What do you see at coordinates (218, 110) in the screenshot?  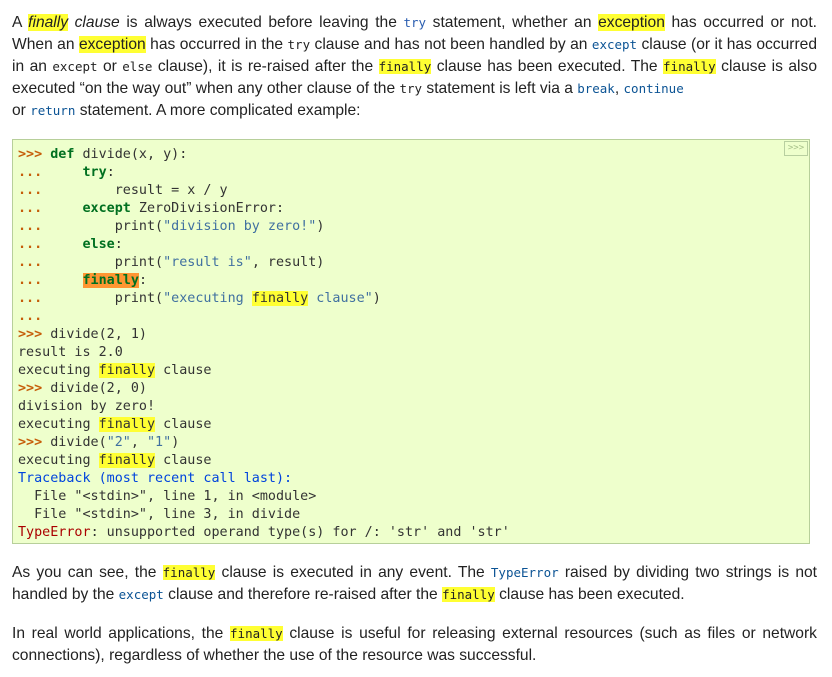 I see `text: statement. A more complicated example:` at bounding box center [218, 110].